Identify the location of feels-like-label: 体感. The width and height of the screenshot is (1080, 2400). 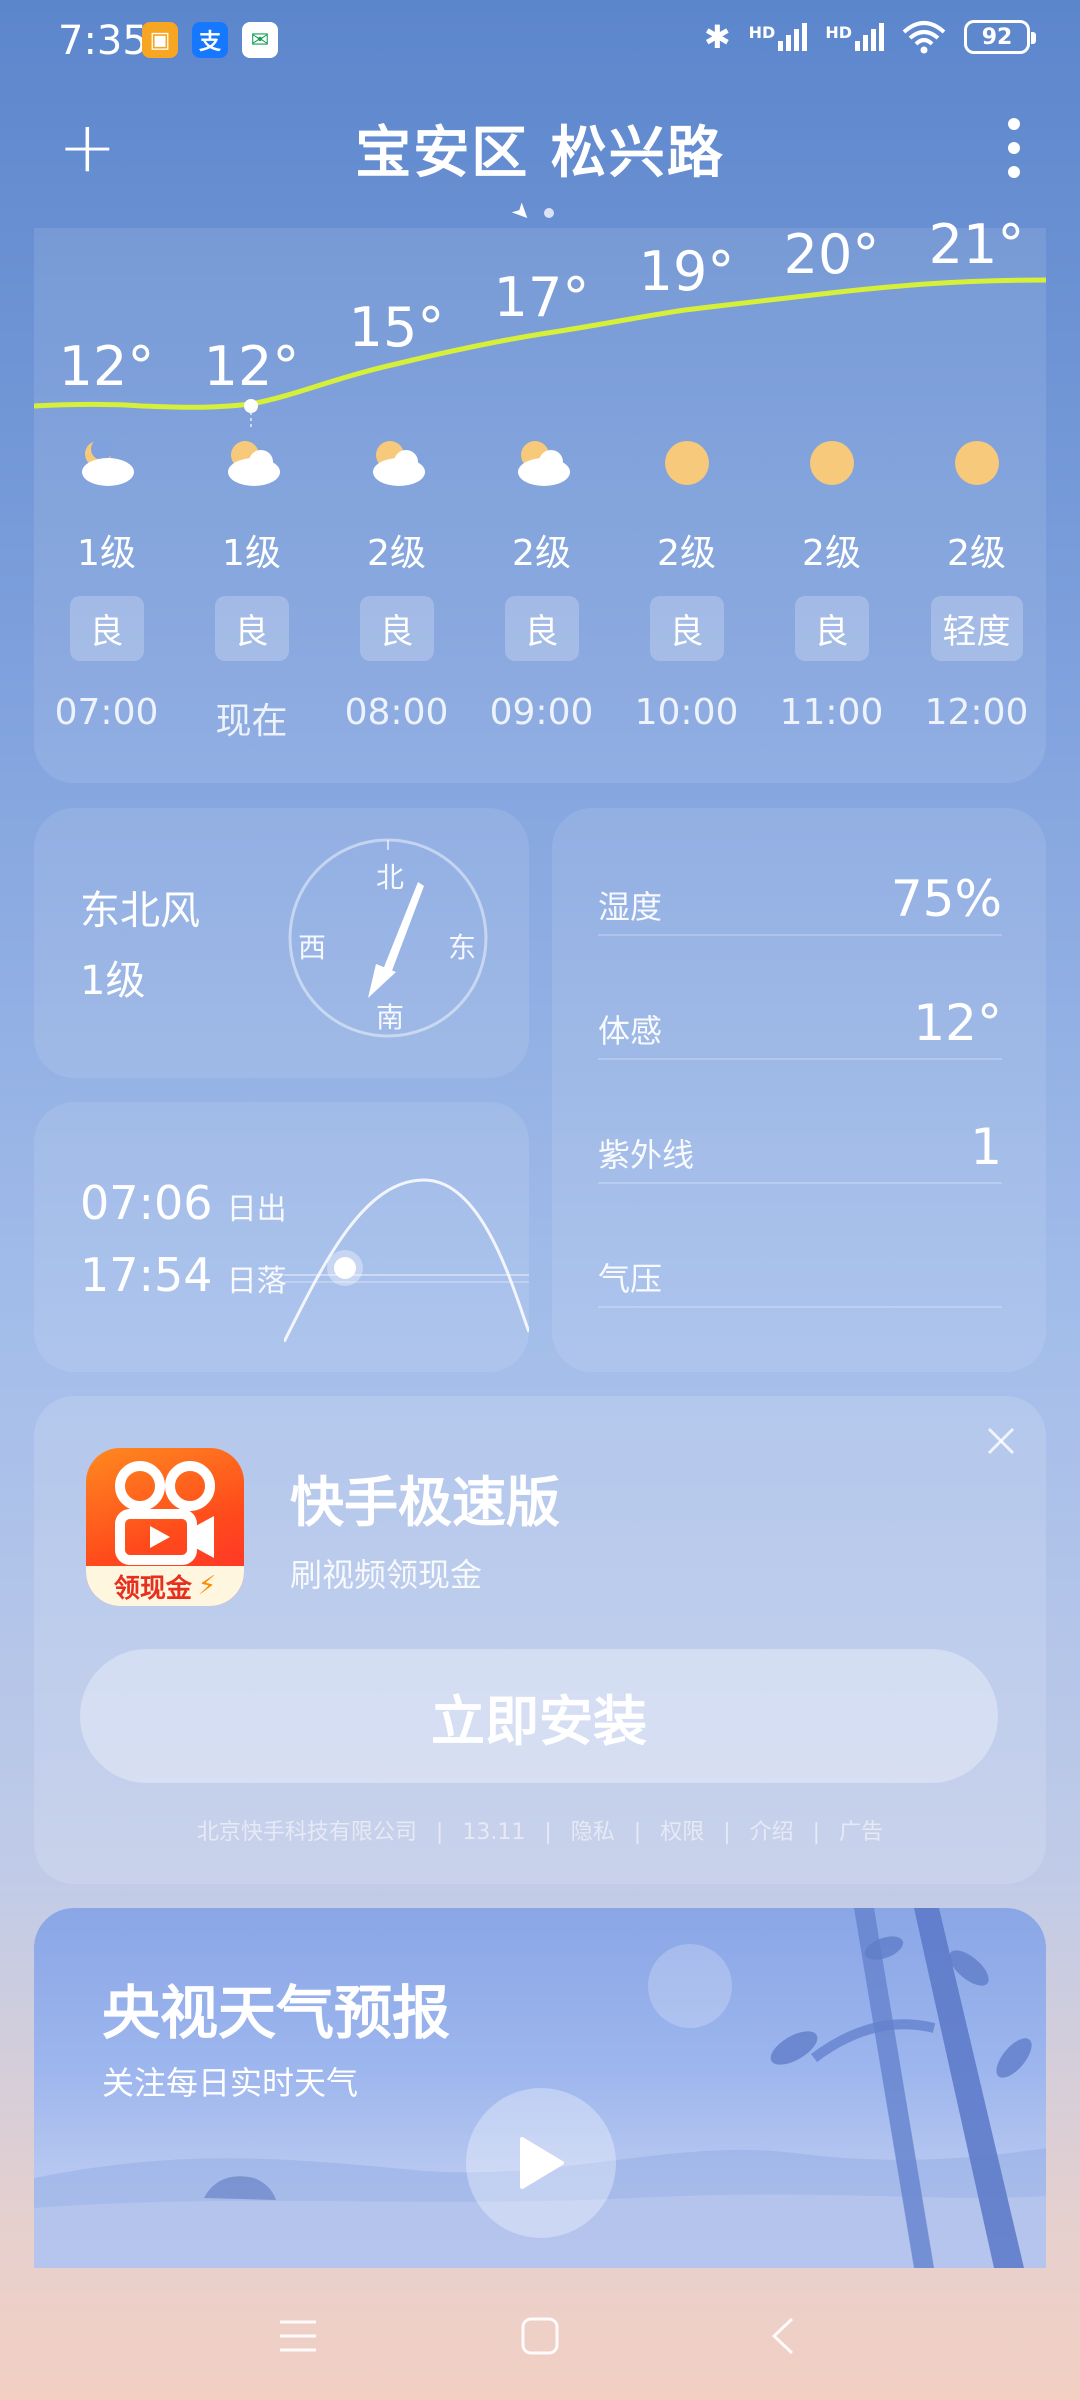
(630, 1031).